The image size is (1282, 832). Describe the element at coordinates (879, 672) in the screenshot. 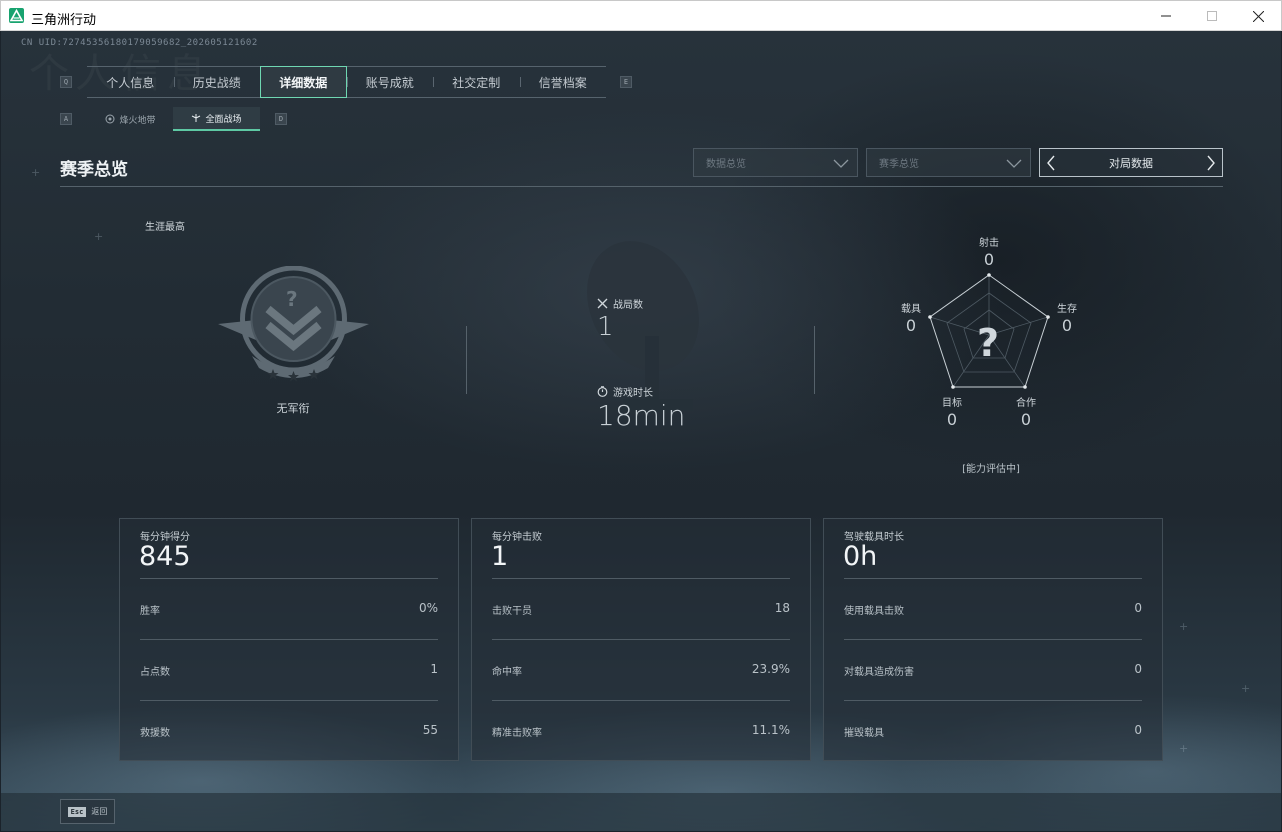

I see `row-label: 对载具造成伤害` at that location.